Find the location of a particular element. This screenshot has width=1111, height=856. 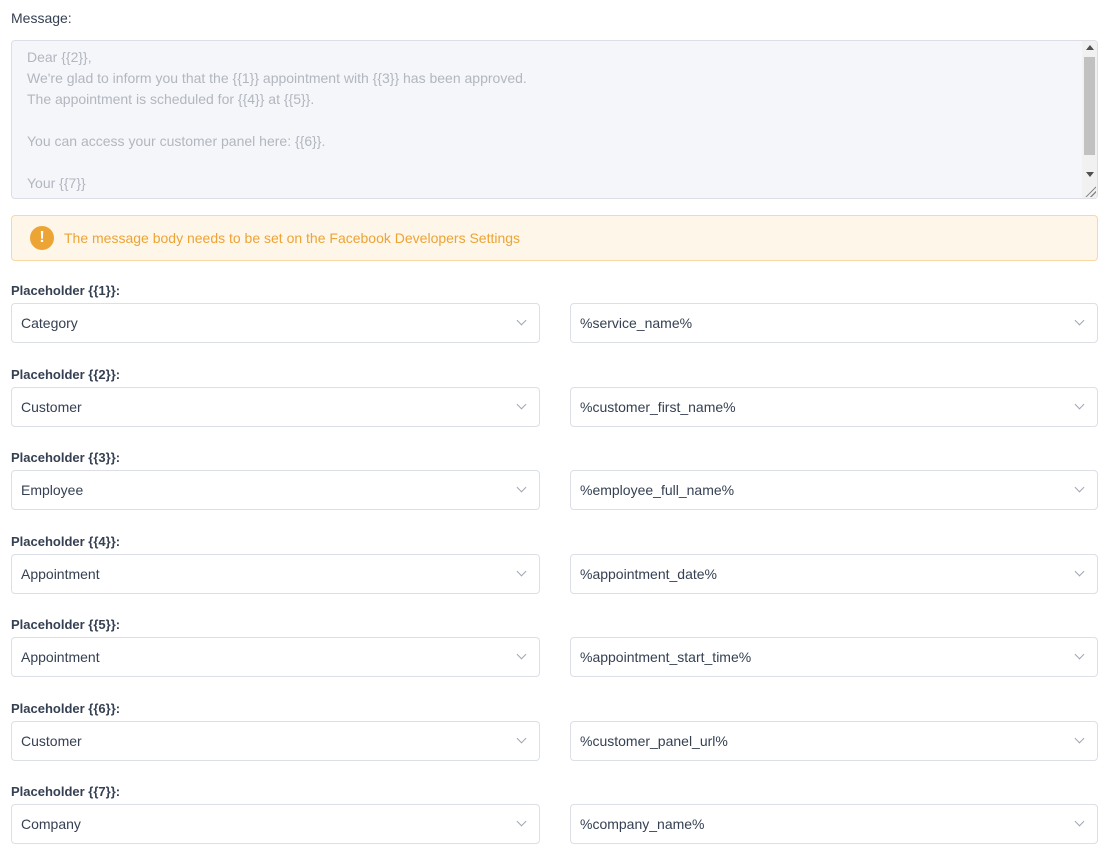

placeholder-value-select: %customer_panel_url% is located at coordinates (834, 741).